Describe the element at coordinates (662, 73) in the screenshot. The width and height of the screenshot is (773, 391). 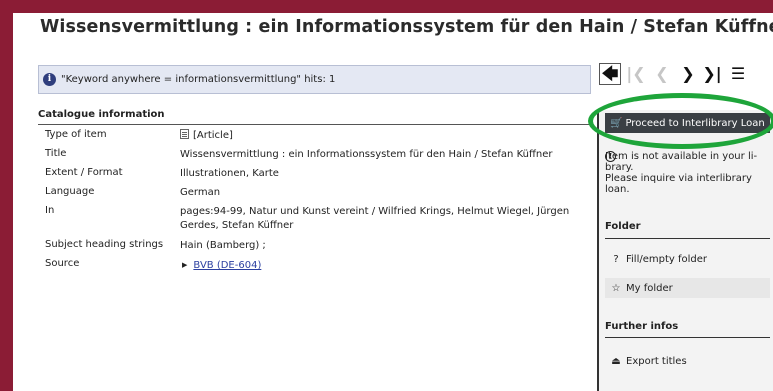
I see `previous-record-icon: ❮` at that location.